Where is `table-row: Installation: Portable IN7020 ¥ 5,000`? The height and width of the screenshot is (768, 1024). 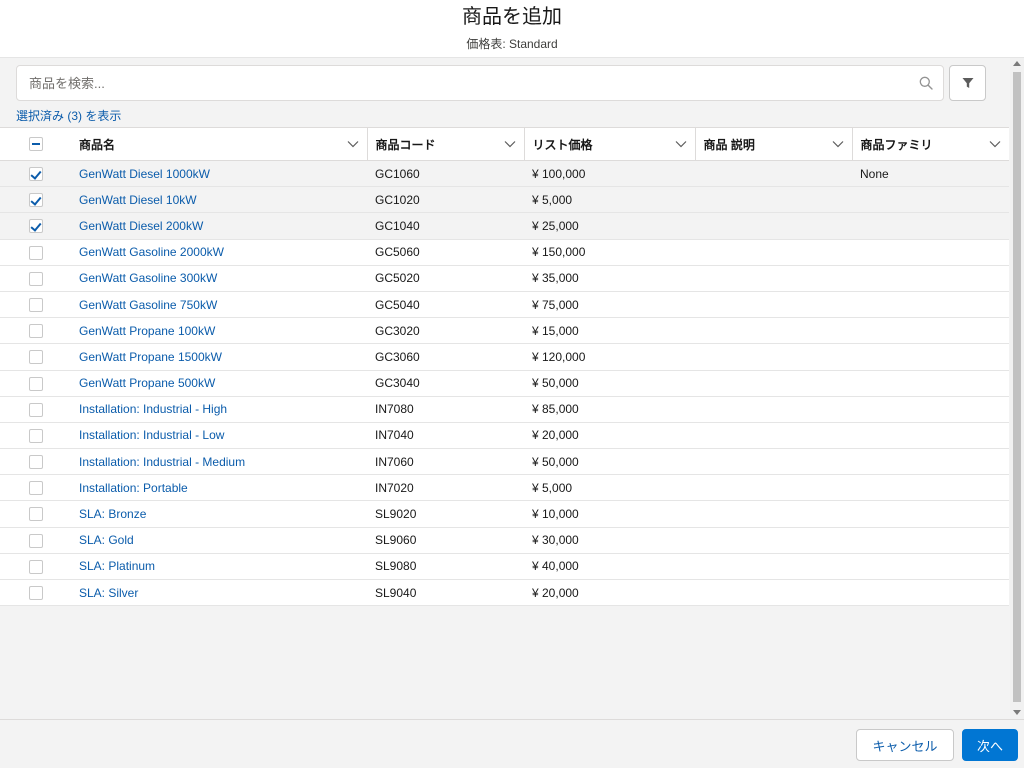
table-row: Installation: Portable IN7020 ¥ 5,000 is located at coordinates (504, 488).